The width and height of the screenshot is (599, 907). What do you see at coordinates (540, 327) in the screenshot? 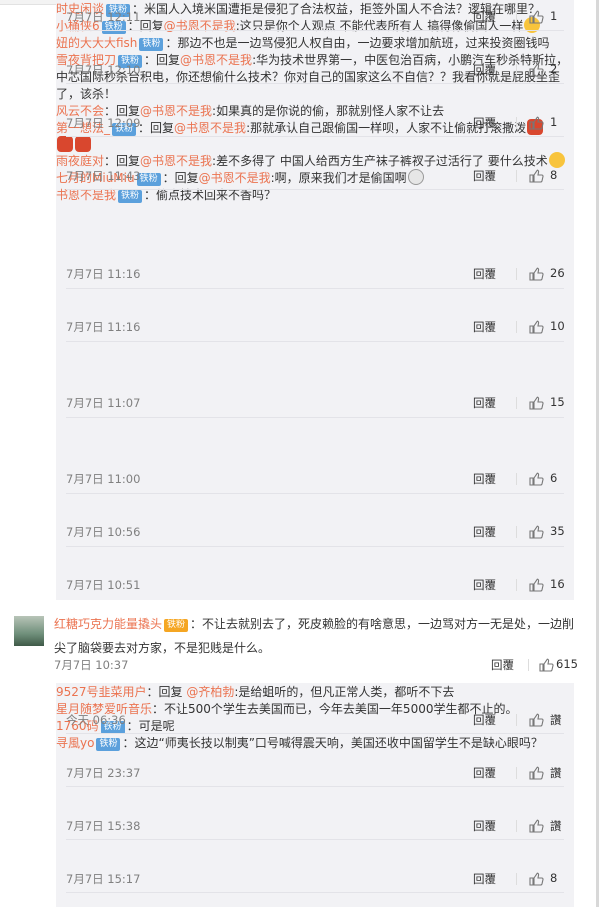
I see `like-button: 10` at bounding box center [540, 327].